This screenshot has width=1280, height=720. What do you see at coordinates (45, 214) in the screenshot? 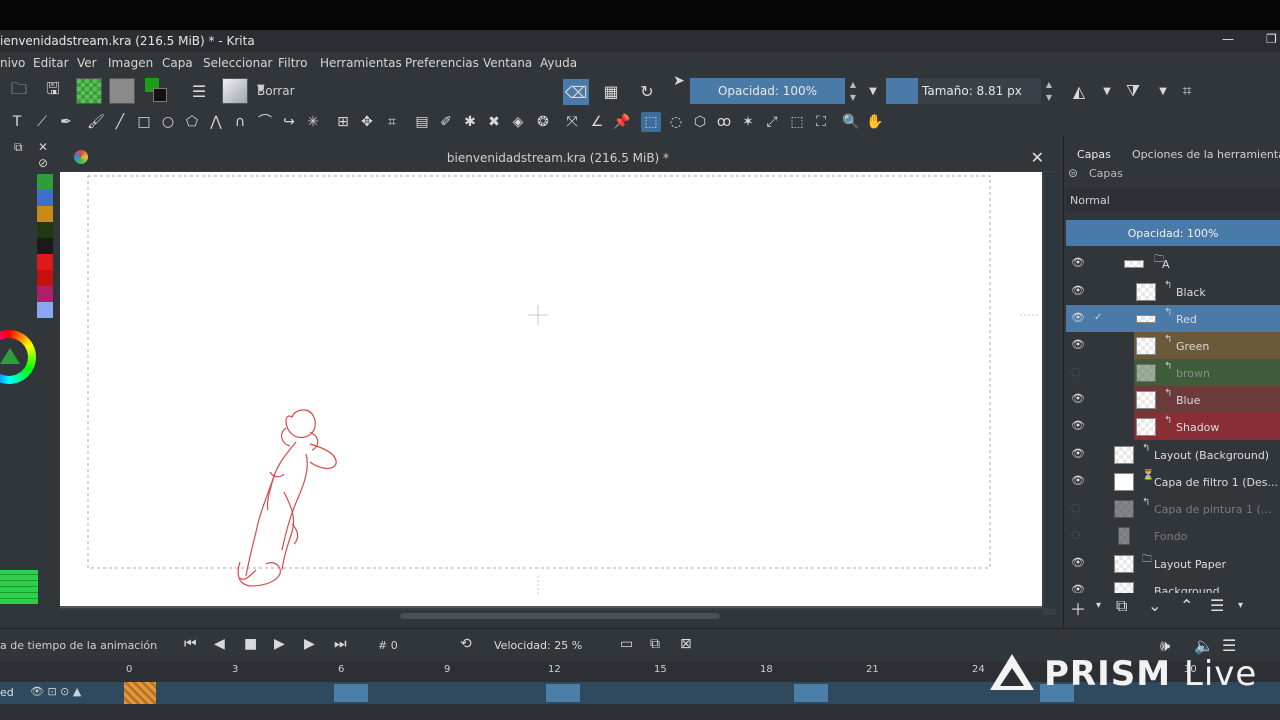
I see `palette-swatch-orange` at bounding box center [45, 214].